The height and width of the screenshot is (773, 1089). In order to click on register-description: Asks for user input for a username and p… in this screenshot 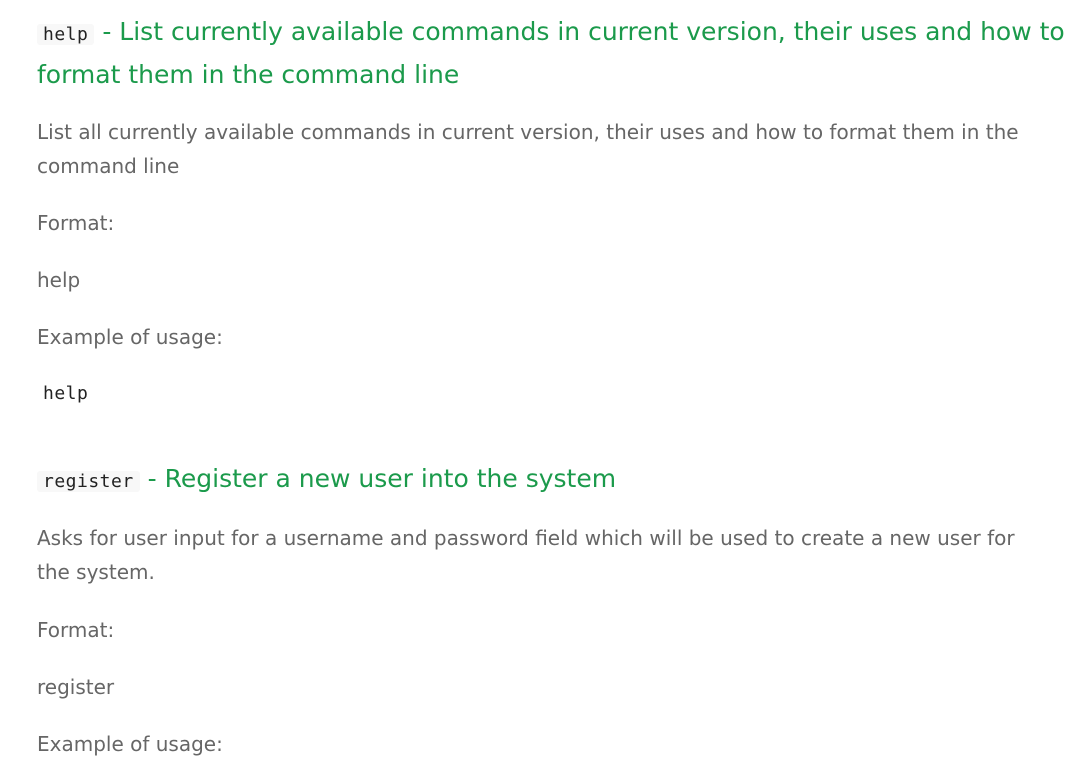, I will do `click(526, 555)`.